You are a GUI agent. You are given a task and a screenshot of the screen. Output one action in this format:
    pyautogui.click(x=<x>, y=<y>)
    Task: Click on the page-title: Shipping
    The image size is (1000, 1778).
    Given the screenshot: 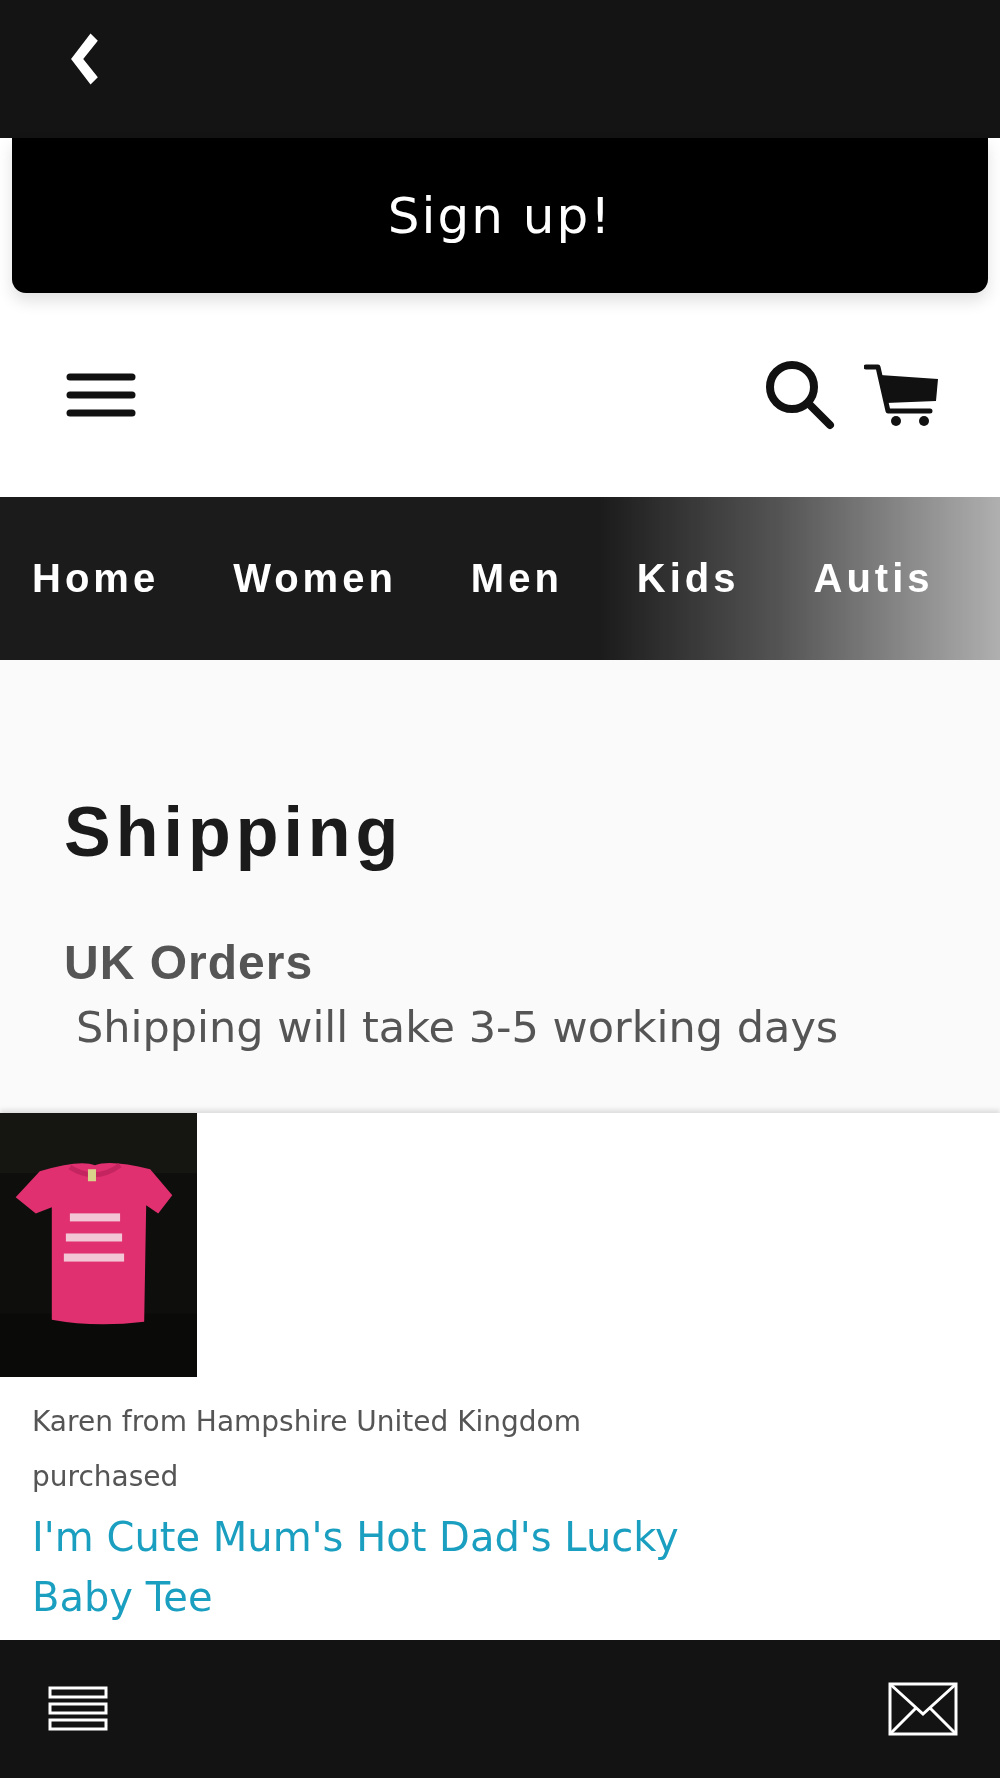 What is the action you would take?
    pyautogui.click(x=234, y=832)
    